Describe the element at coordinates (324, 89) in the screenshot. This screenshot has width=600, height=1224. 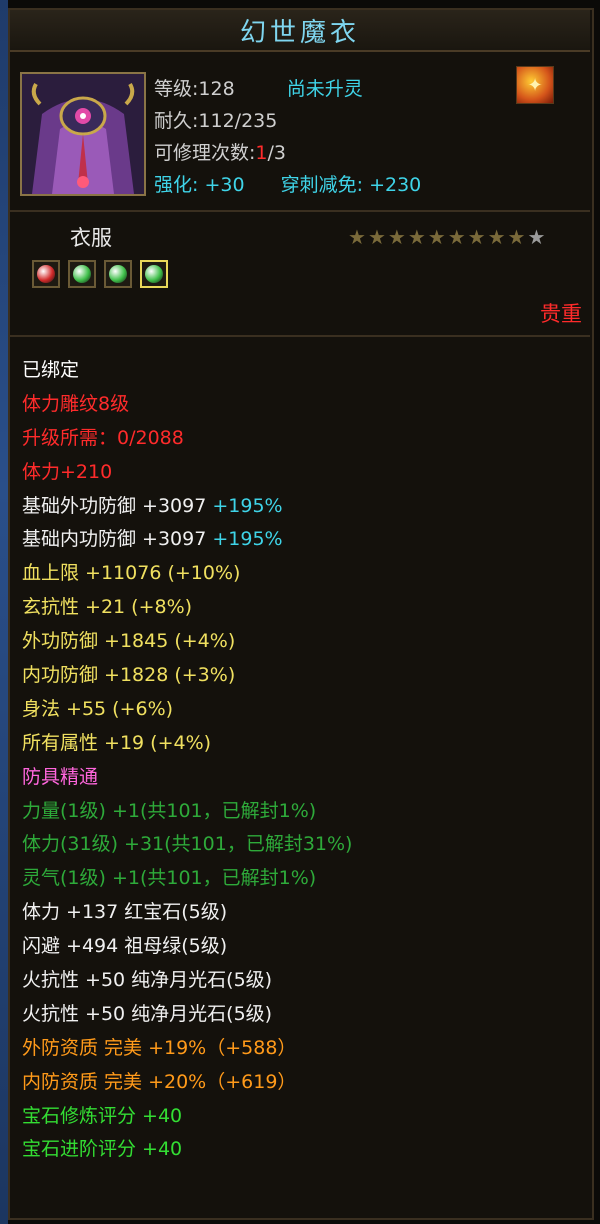
I see `soul-status: 尚未升灵` at that location.